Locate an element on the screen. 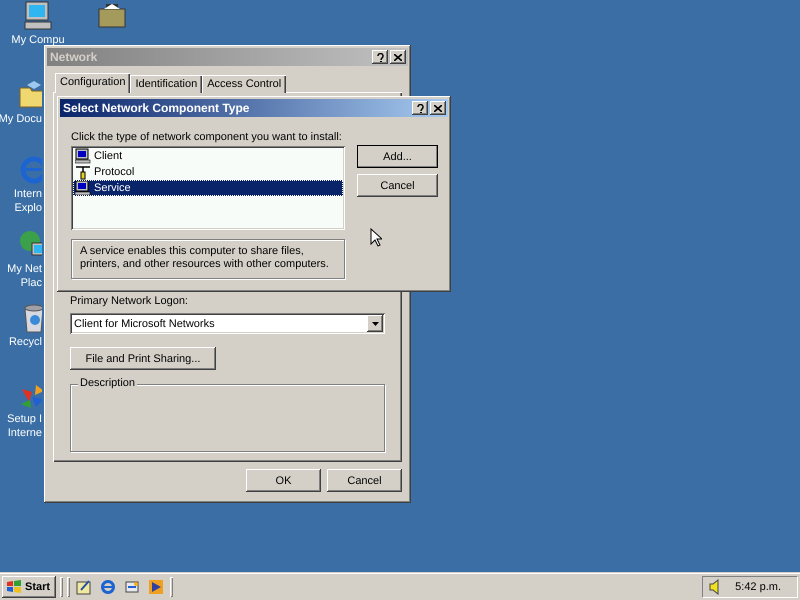 The image size is (800, 600). desktop-icon-label: My Compu is located at coordinates (38, 40).